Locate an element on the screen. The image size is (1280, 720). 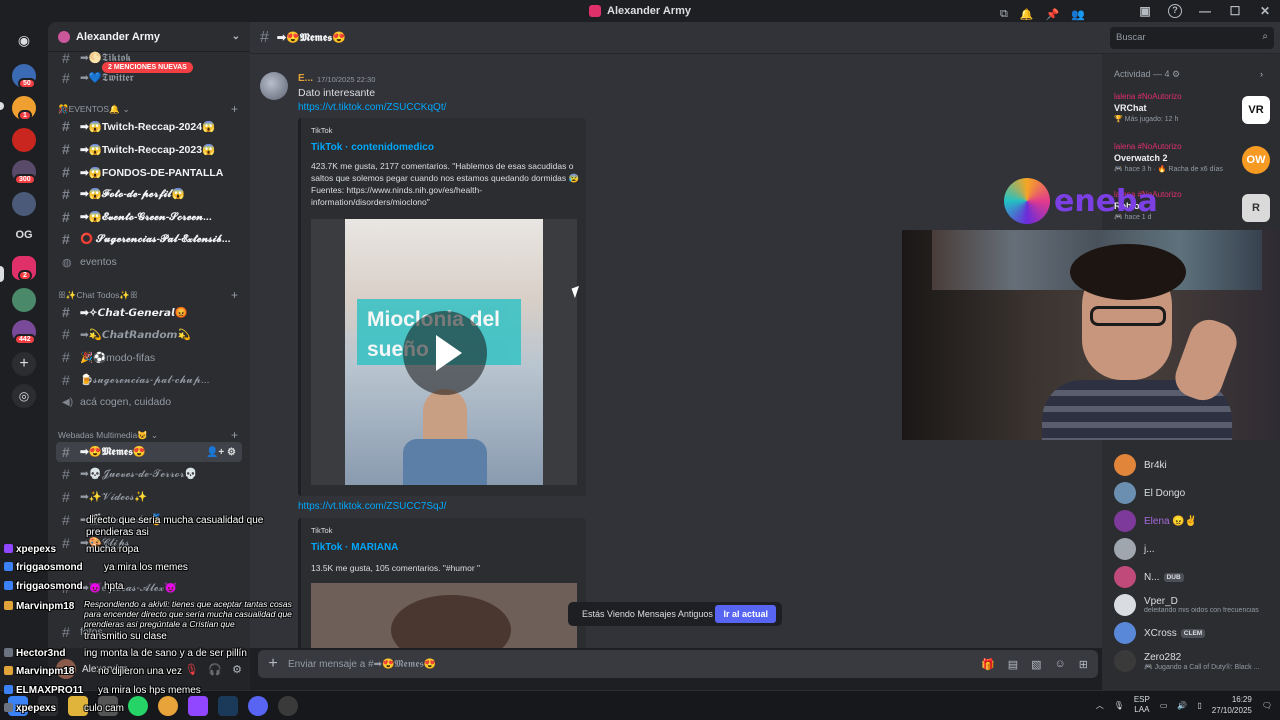
sticker-icon: ▧ is located at coordinates (1036, 664).